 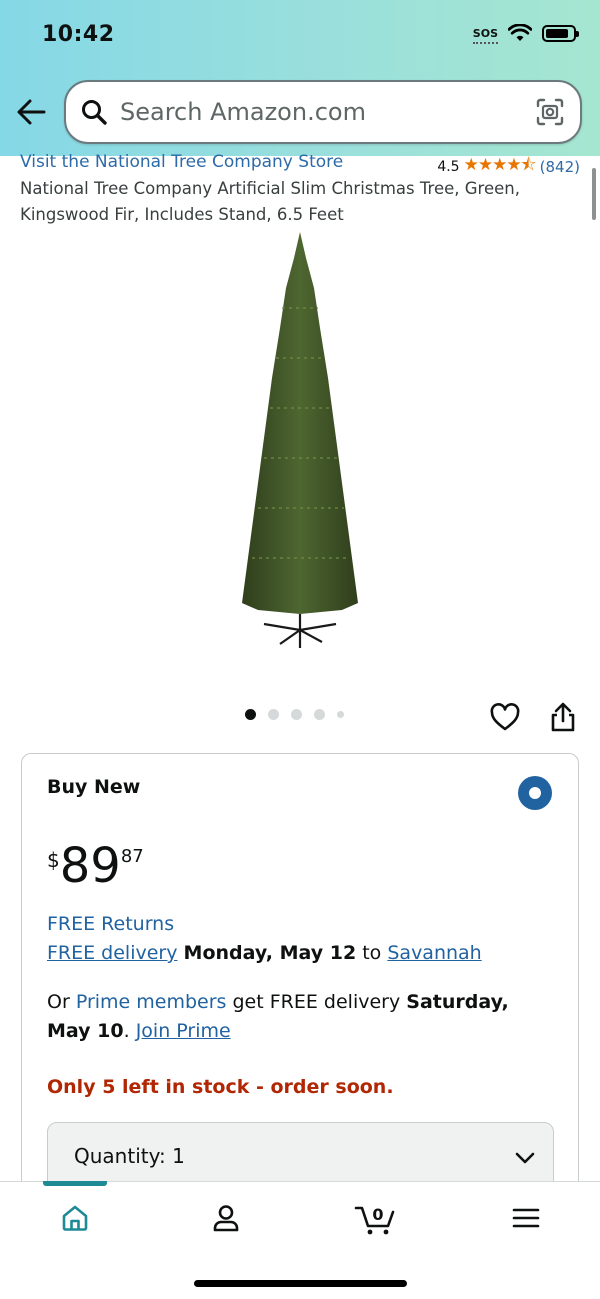 I want to click on price-fraction: 87, so click(x=132, y=856).